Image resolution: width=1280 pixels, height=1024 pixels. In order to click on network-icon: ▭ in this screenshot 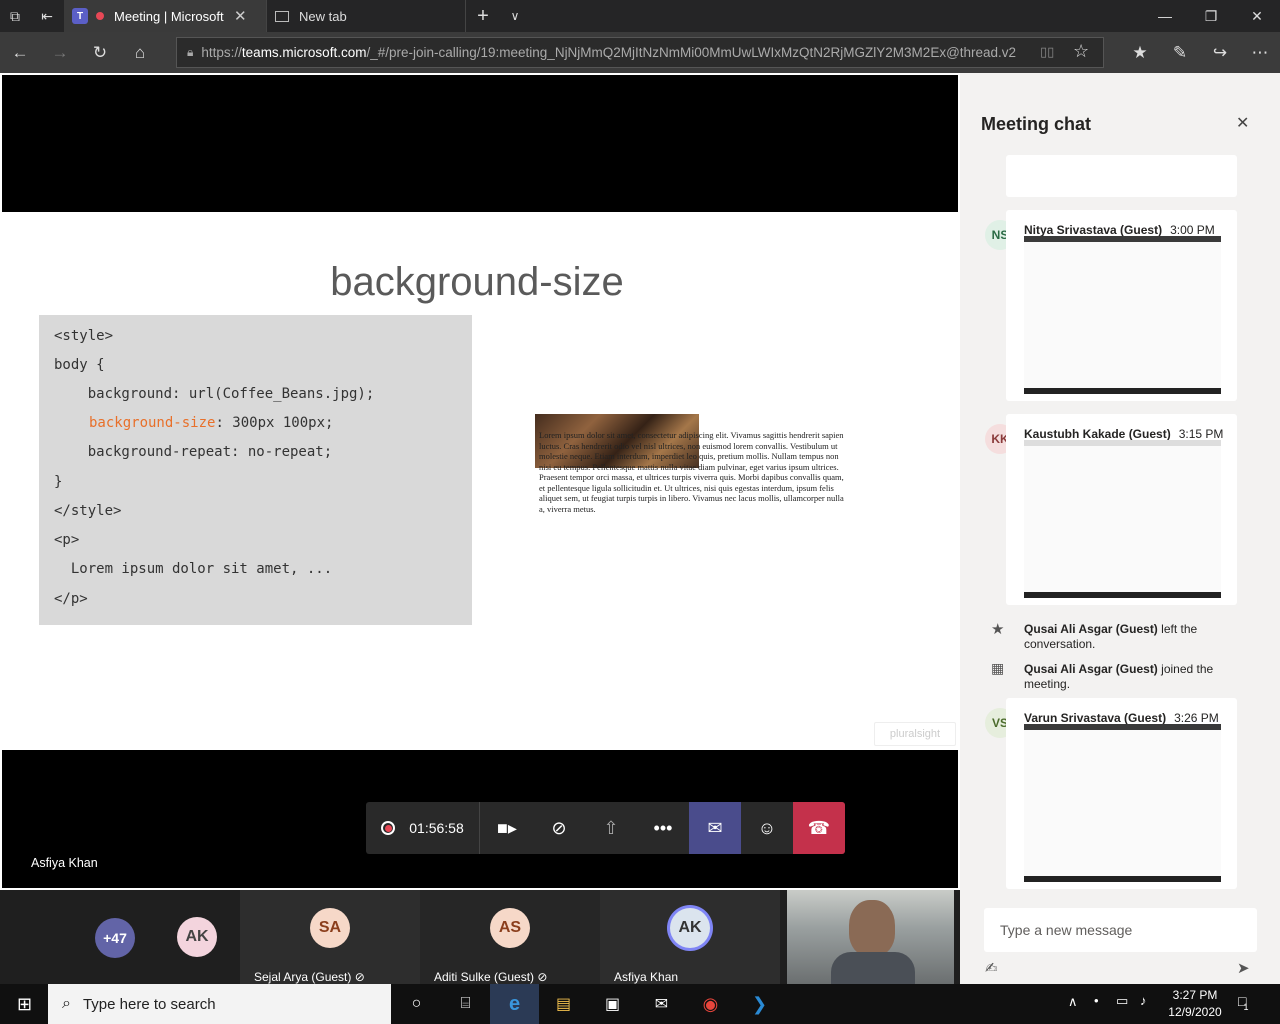, I will do `click(1122, 1001)`.